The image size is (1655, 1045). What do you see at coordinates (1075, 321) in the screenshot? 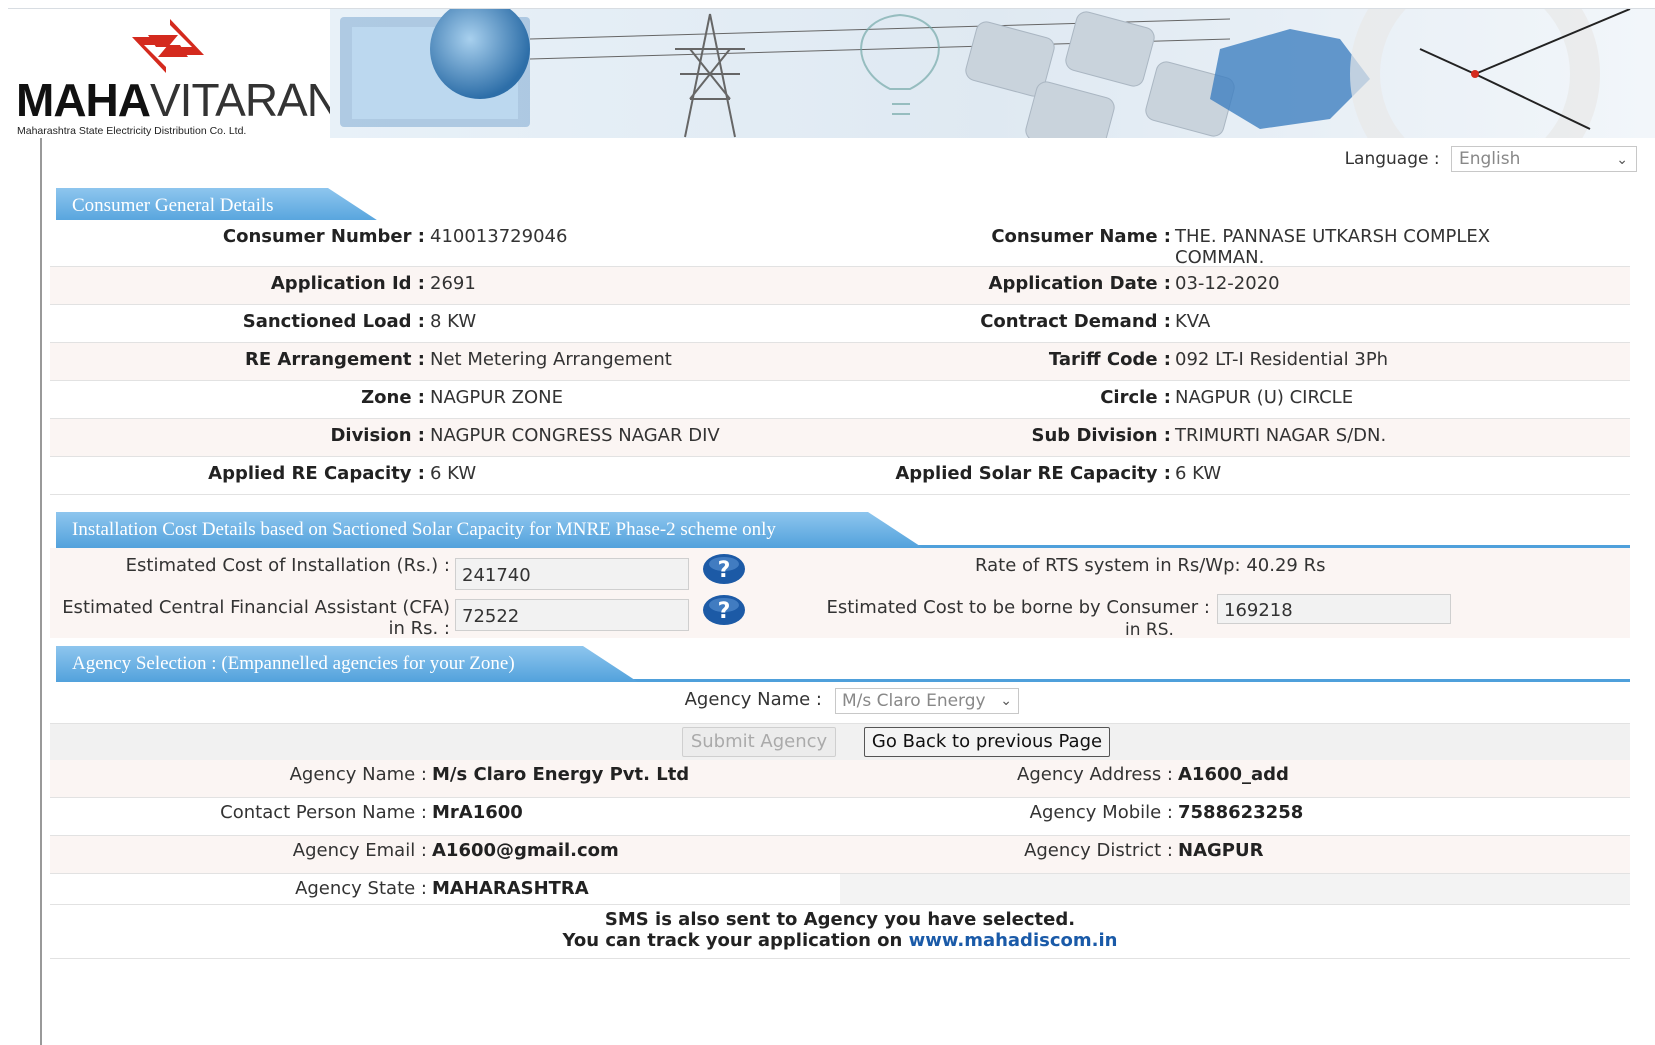
I see `consumer-field-label: Contract Demand :` at bounding box center [1075, 321].